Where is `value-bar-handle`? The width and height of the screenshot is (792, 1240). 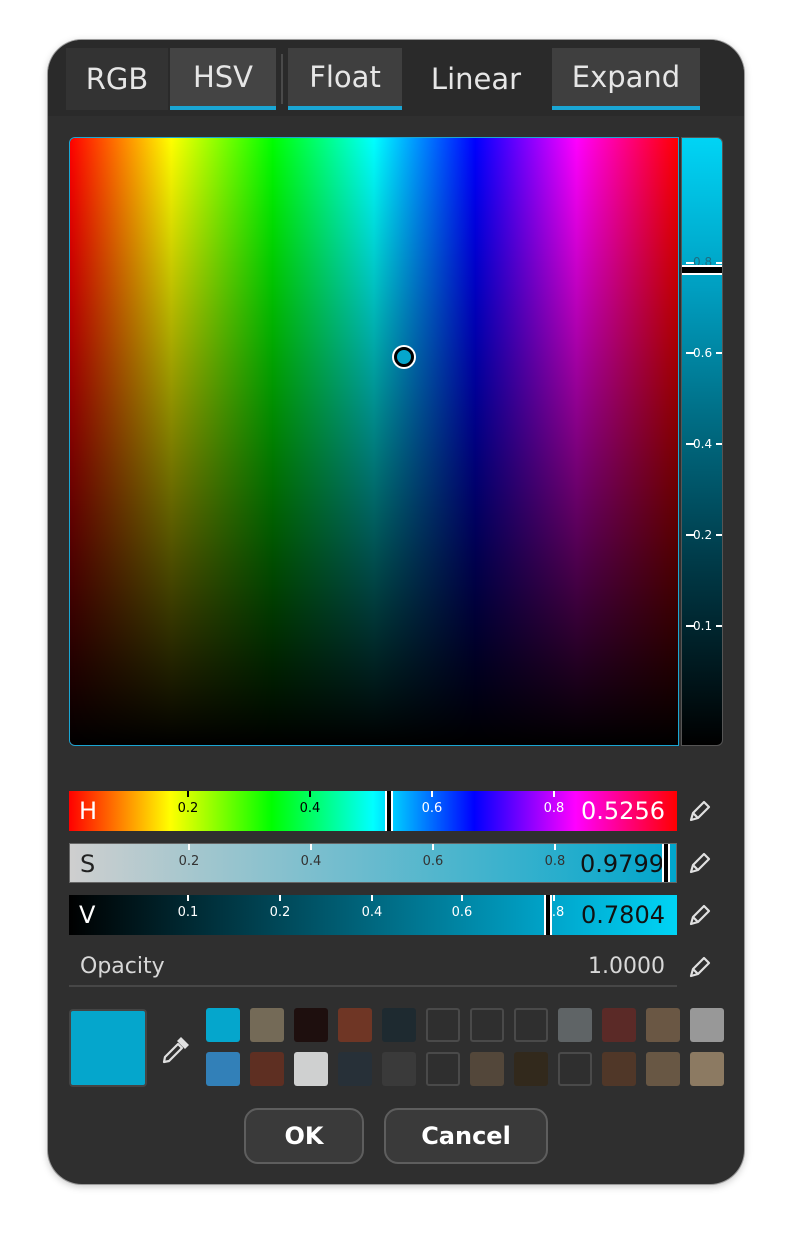 value-bar-handle is located at coordinates (702, 270).